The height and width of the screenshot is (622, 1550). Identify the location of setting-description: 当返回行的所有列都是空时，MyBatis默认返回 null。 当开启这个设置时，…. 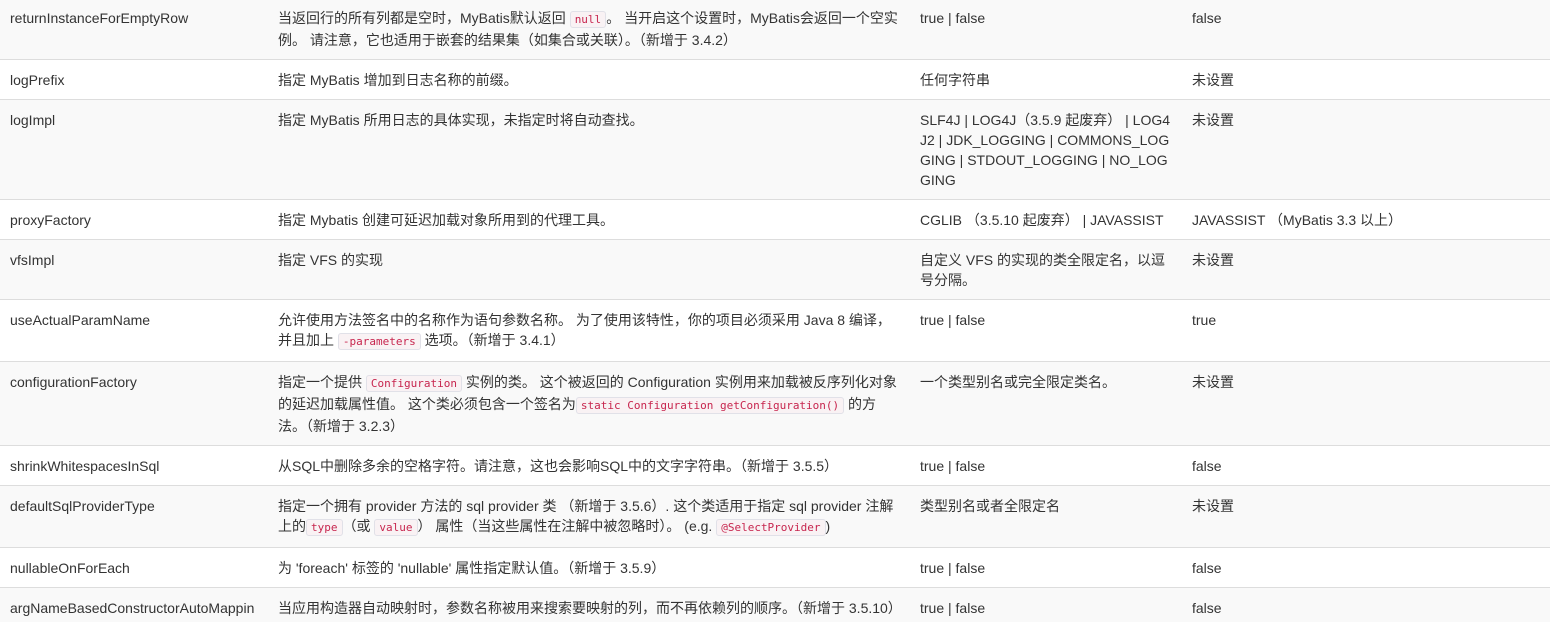
(589, 30).